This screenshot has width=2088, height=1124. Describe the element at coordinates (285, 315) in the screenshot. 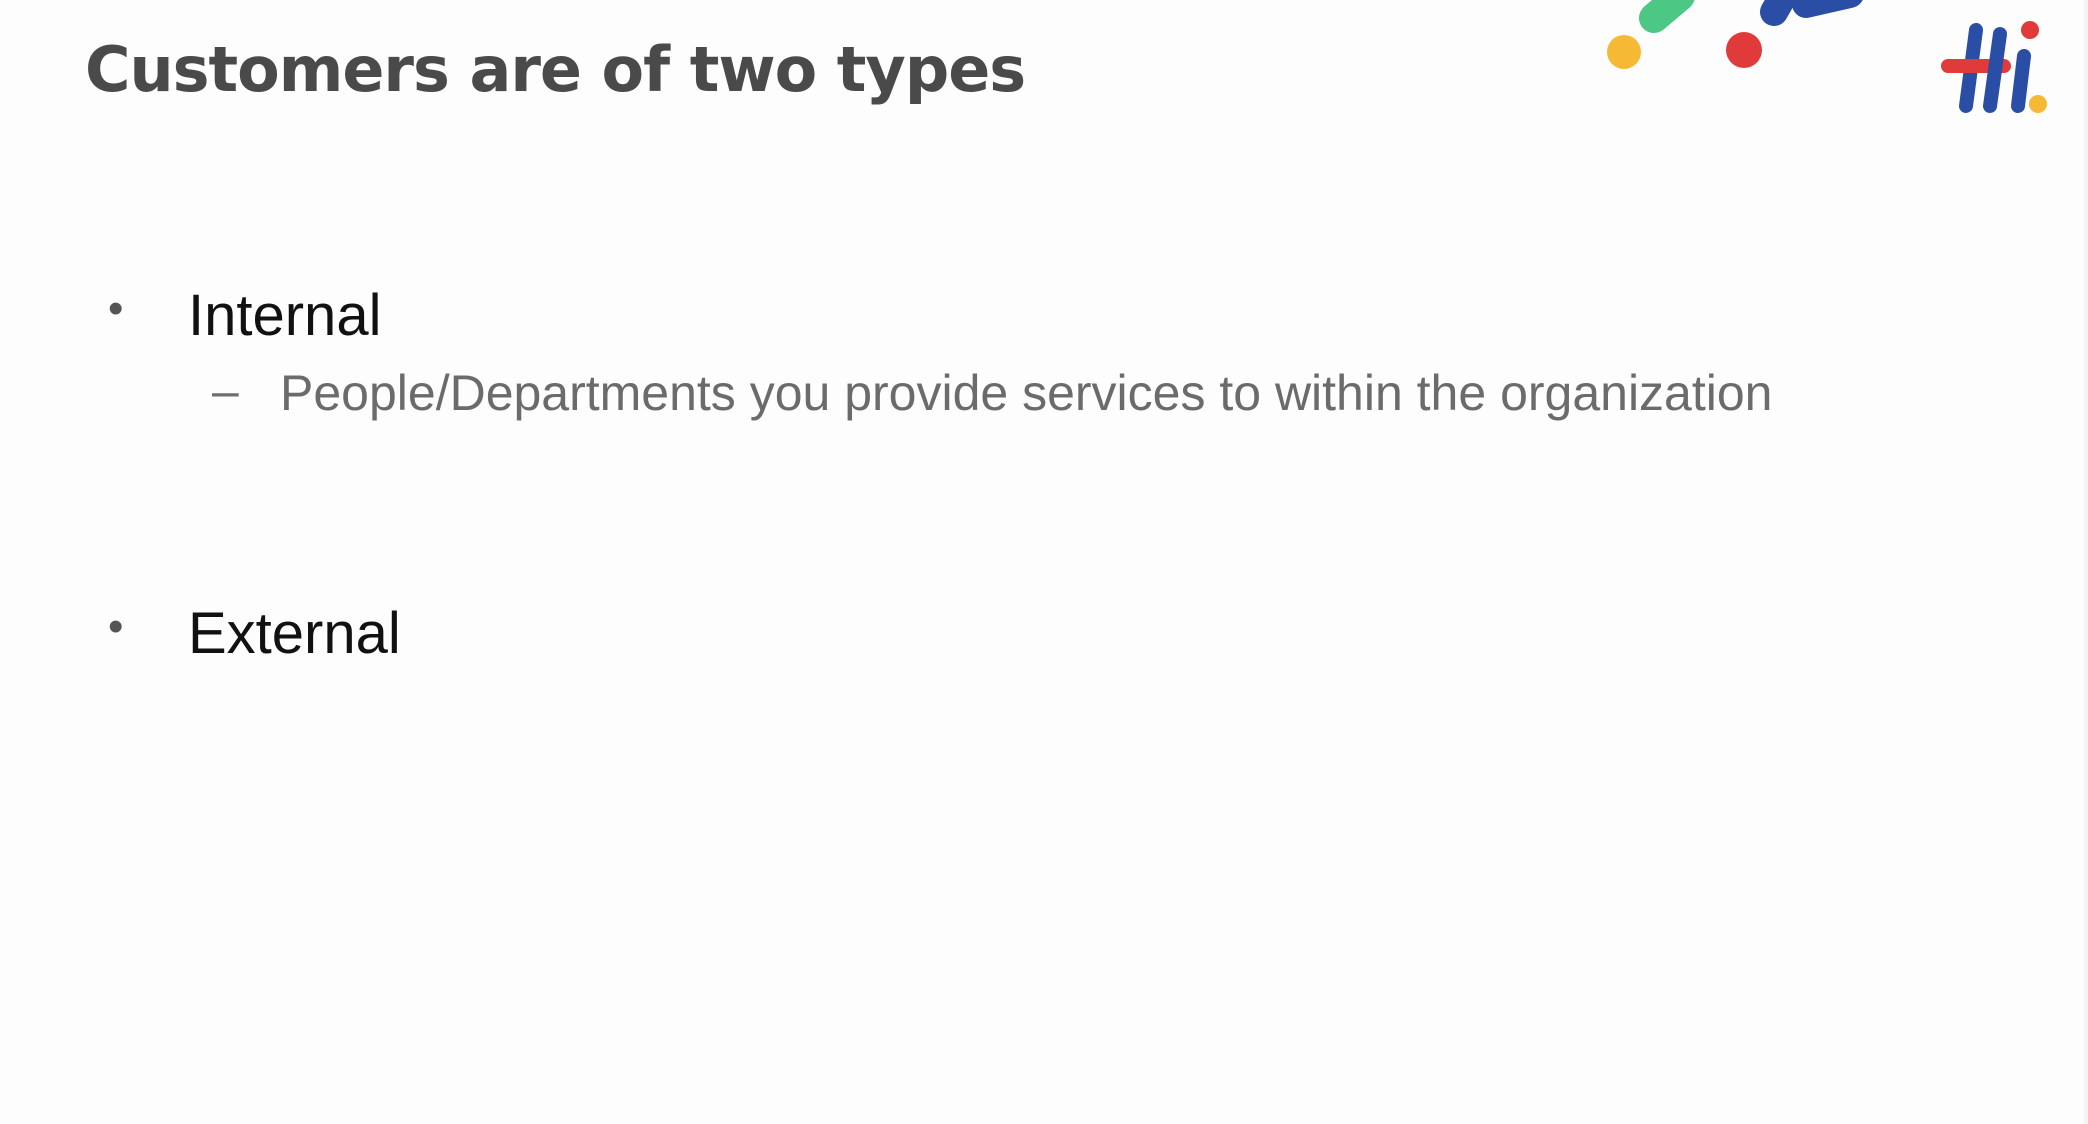

I see `bullet-label: Internal` at that location.